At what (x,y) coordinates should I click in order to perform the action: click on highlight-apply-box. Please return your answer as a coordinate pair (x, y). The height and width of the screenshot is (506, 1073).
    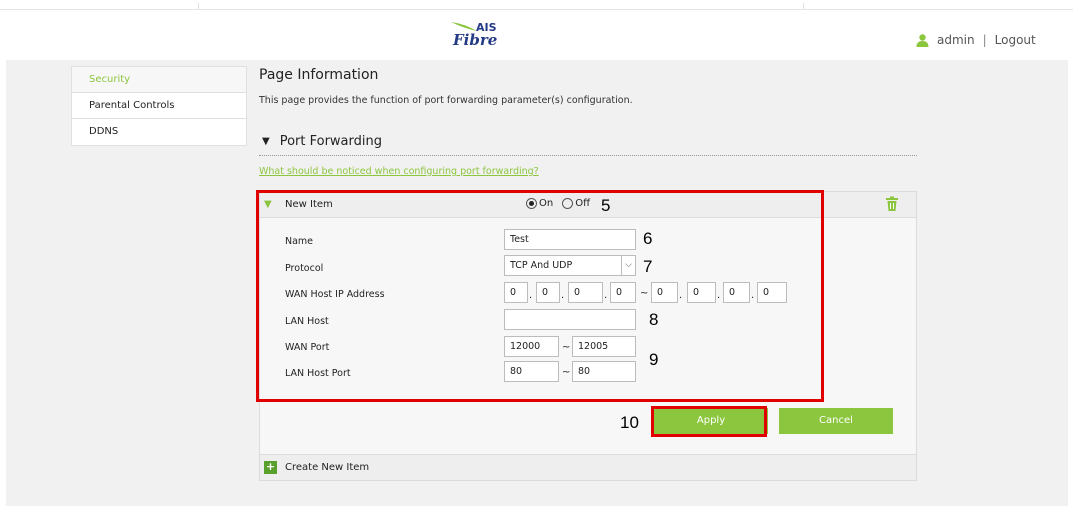
    Looking at the image, I should click on (709, 421).